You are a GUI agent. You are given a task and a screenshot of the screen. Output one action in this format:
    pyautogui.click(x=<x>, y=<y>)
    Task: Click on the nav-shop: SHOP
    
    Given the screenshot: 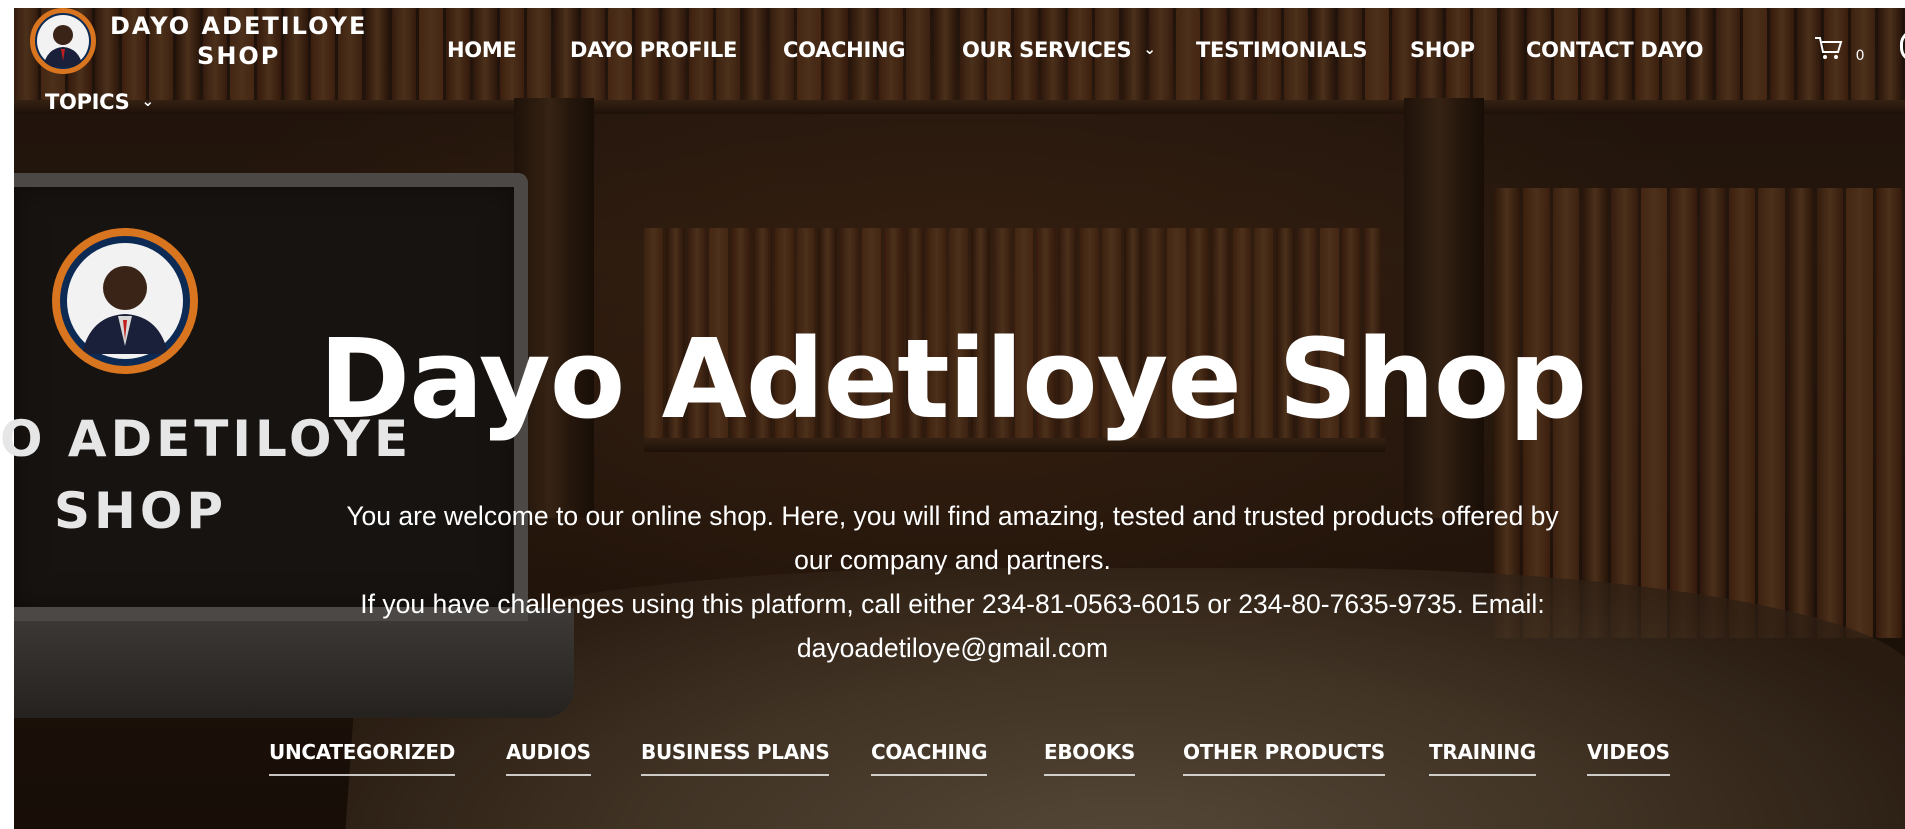 What is the action you would take?
    pyautogui.click(x=1442, y=50)
    